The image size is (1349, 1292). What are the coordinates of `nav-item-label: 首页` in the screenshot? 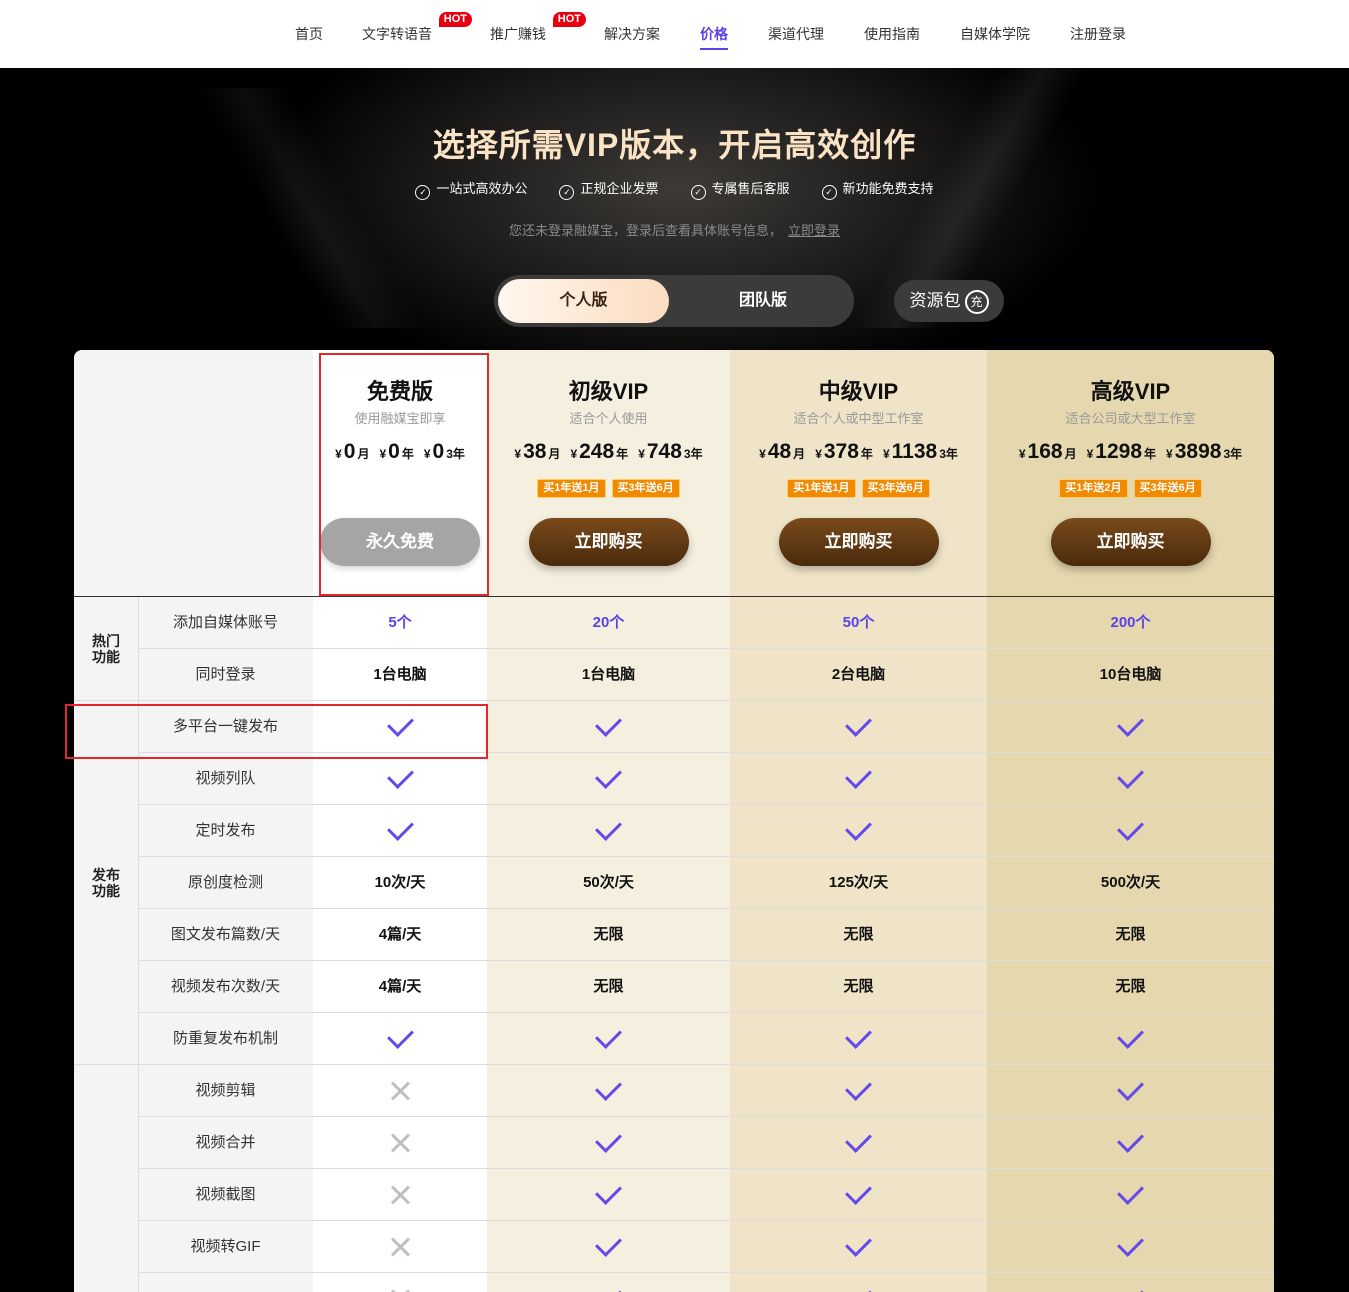 It's located at (309, 34).